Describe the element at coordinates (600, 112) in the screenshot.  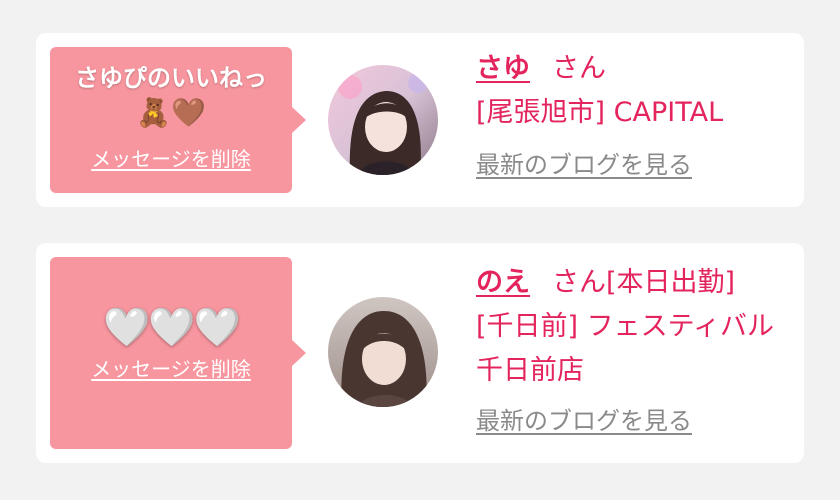
I see `shop-name: [尾張旭市] CAPITAL` at that location.